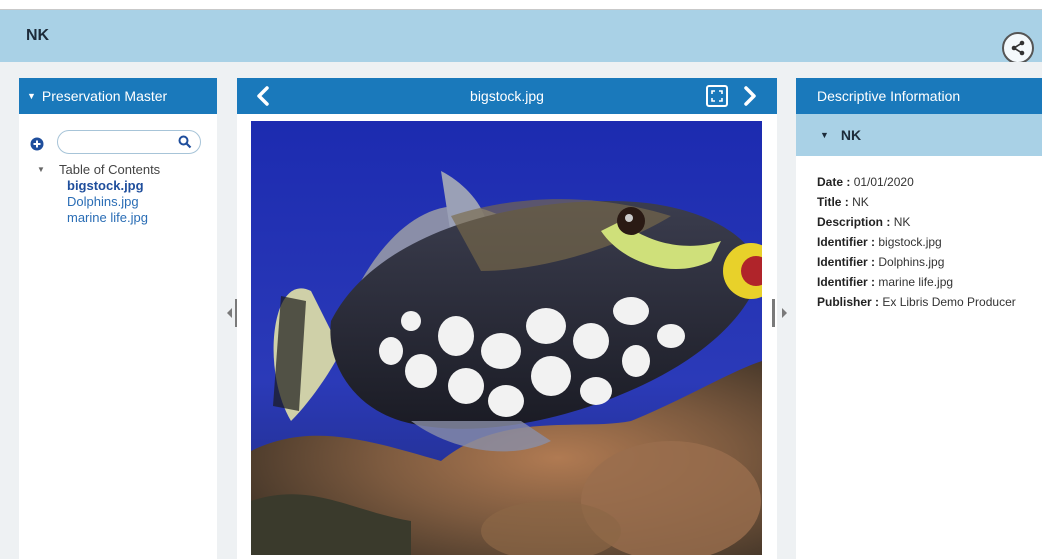  Describe the element at coordinates (103, 202) in the screenshot. I see `toc-item-dolphins: Dolphins.jpg` at that location.